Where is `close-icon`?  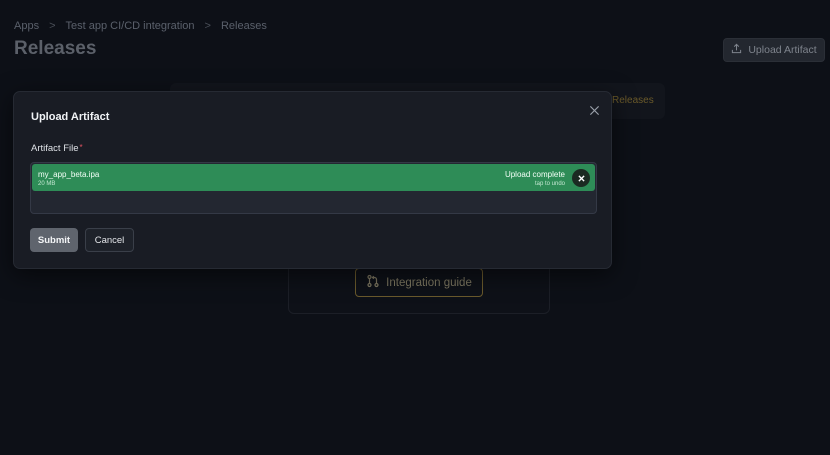 close-icon is located at coordinates (594, 112).